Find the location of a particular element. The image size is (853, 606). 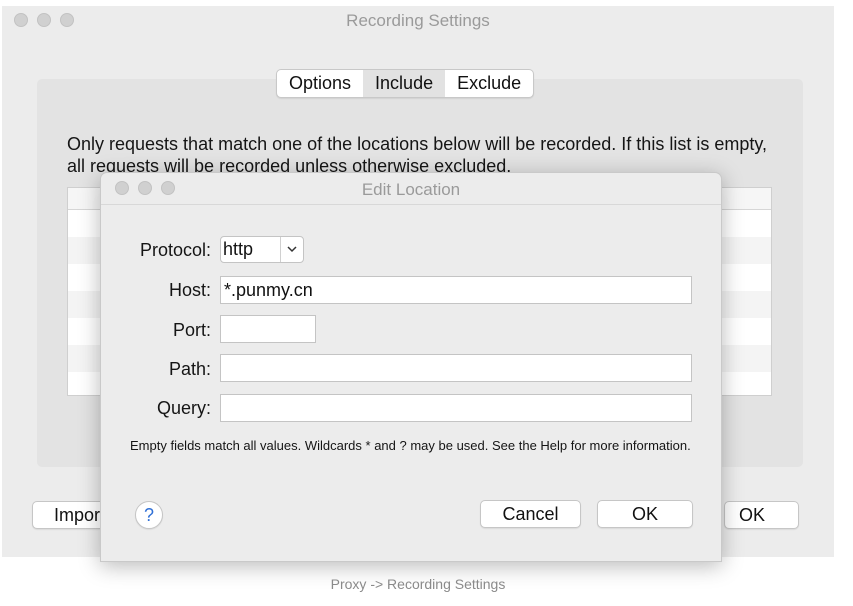

window-titlebar: Recording Settings is located at coordinates (418, 21).